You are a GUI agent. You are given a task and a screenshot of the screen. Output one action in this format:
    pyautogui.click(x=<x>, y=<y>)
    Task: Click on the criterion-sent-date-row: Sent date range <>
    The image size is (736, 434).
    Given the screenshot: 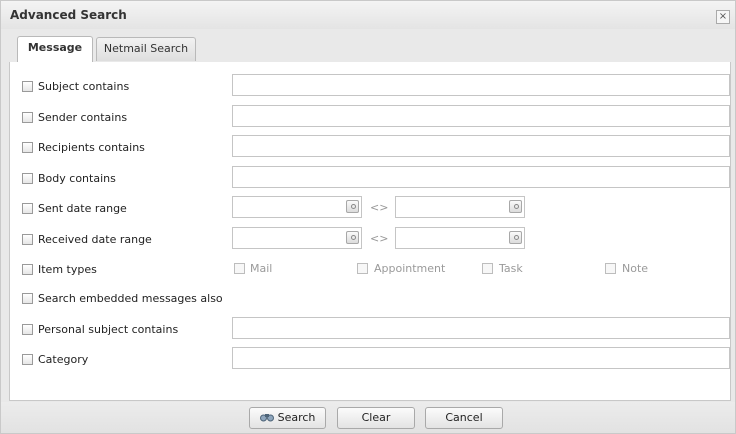 What is the action you would take?
    pyautogui.click(x=370, y=208)
    